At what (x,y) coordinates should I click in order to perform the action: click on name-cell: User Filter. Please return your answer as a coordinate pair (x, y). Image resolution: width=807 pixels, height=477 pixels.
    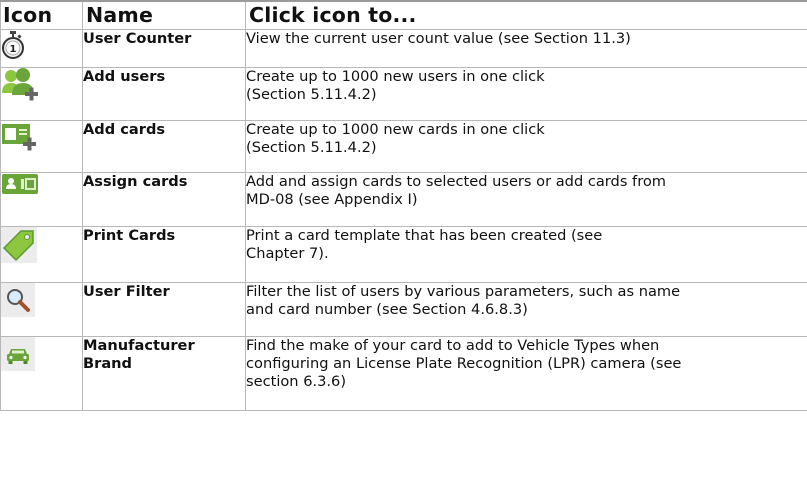
    Looking at the image, I should click on (164, 309).